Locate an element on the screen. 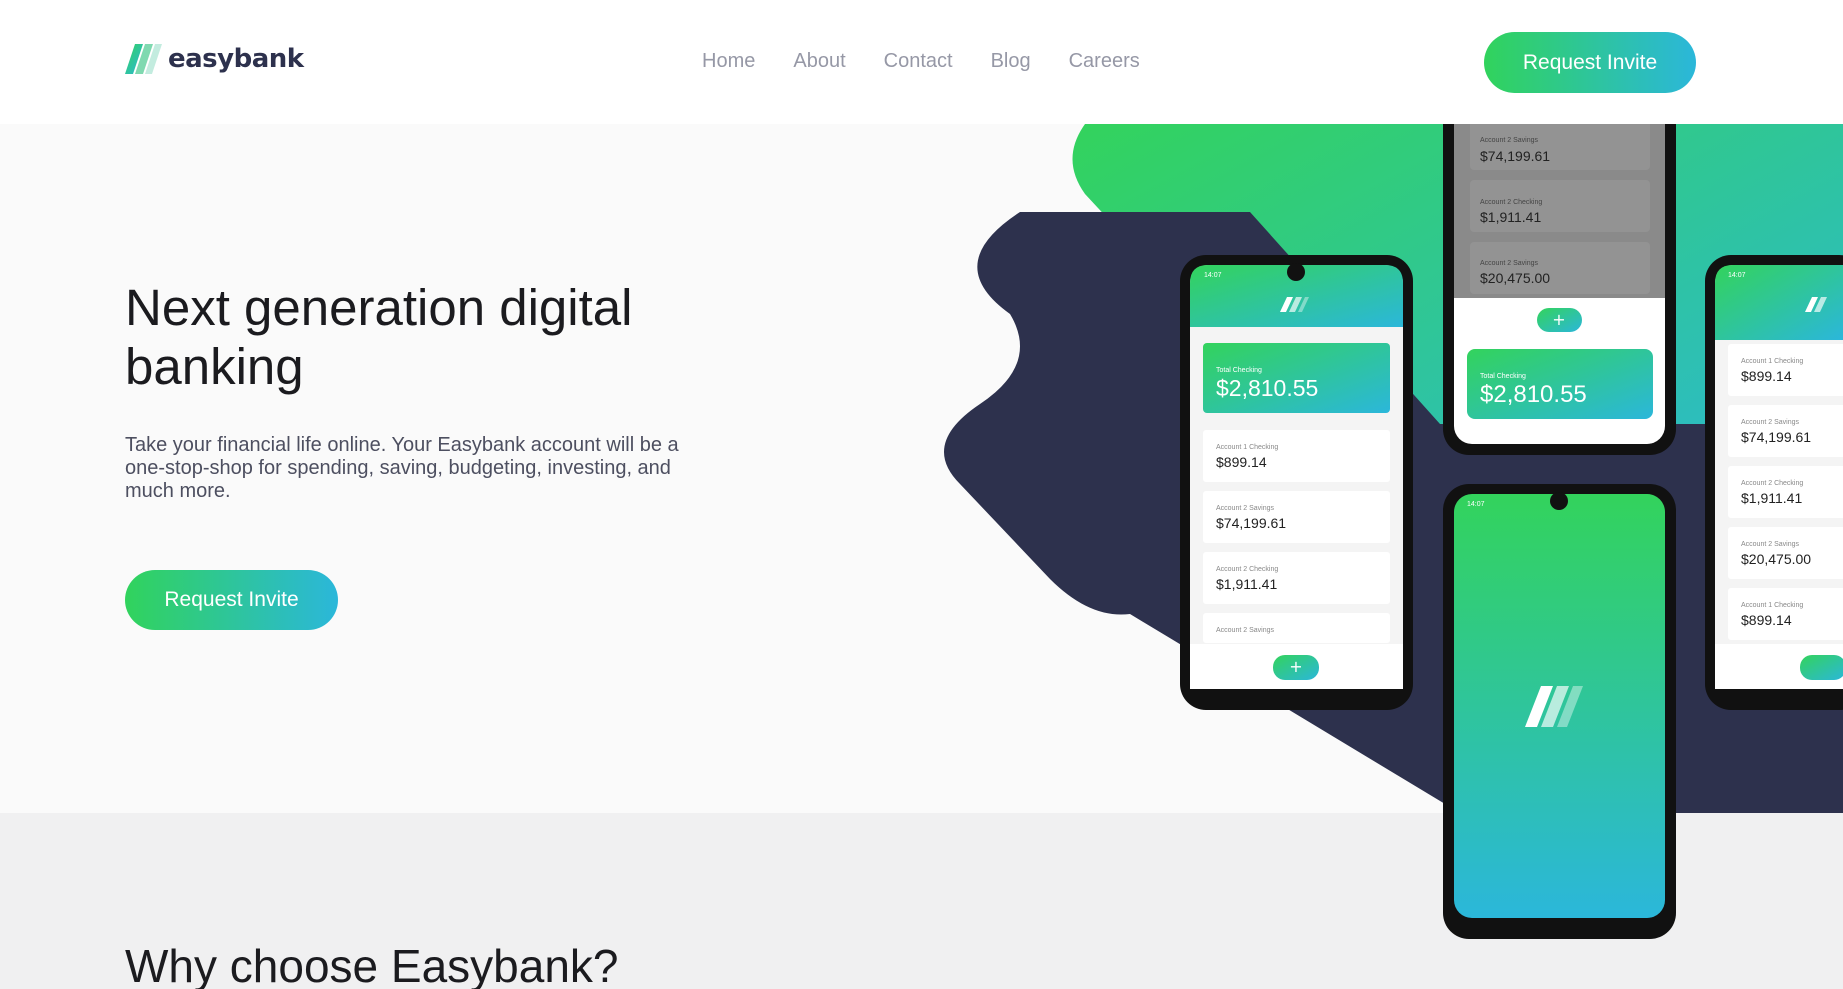  logo: easybank is located at coordinates (214, 59).